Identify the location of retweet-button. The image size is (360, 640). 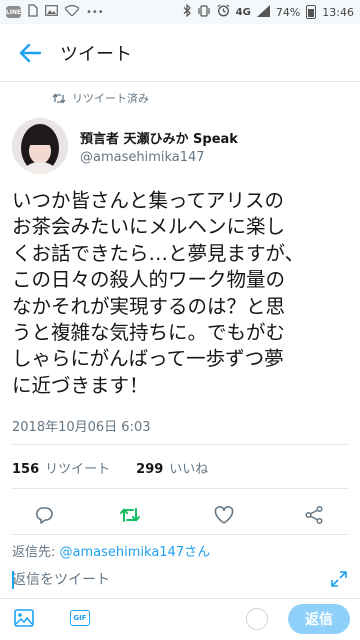
(130, 515).